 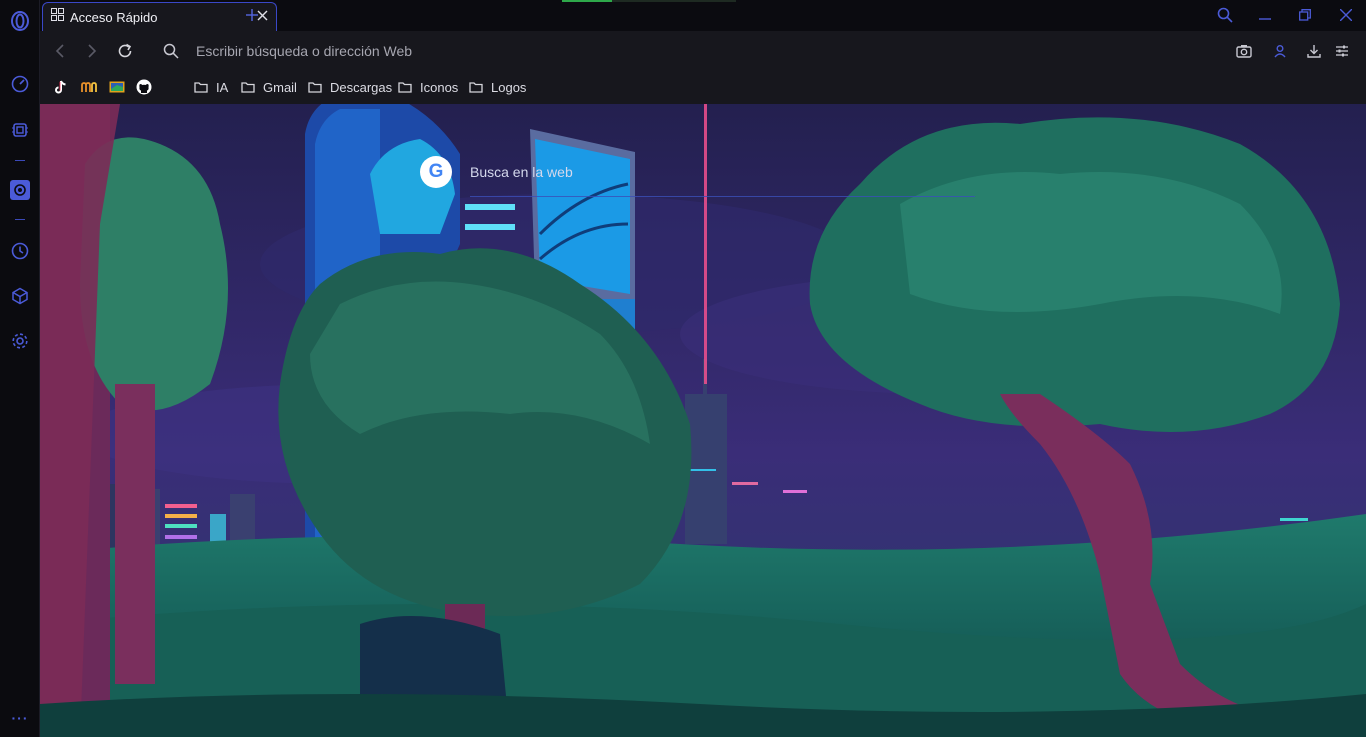 I want to click on back-button, so click(x=60, y=51).